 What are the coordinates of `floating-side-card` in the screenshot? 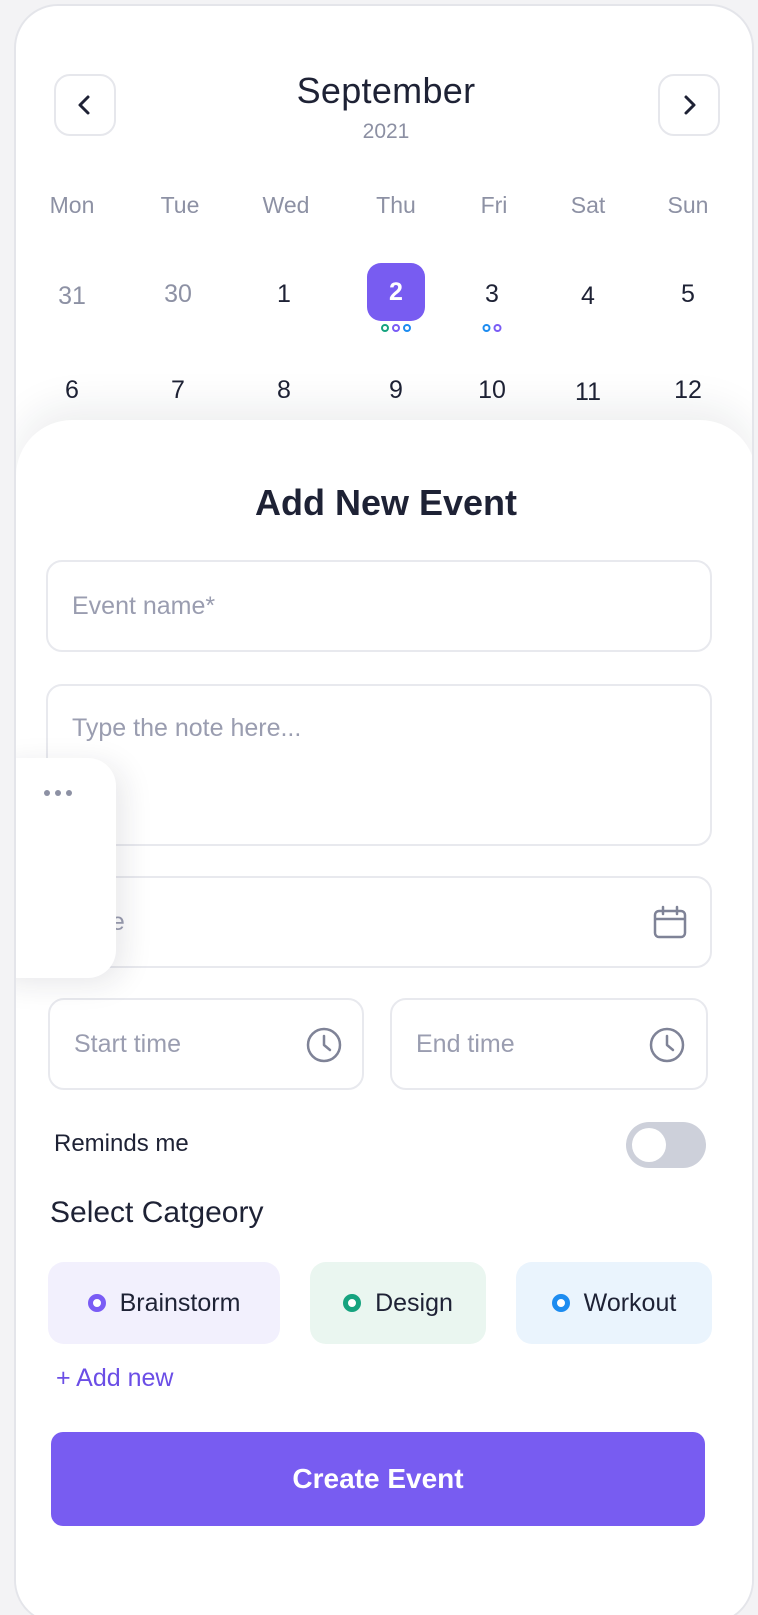 It's located at (66, 868).